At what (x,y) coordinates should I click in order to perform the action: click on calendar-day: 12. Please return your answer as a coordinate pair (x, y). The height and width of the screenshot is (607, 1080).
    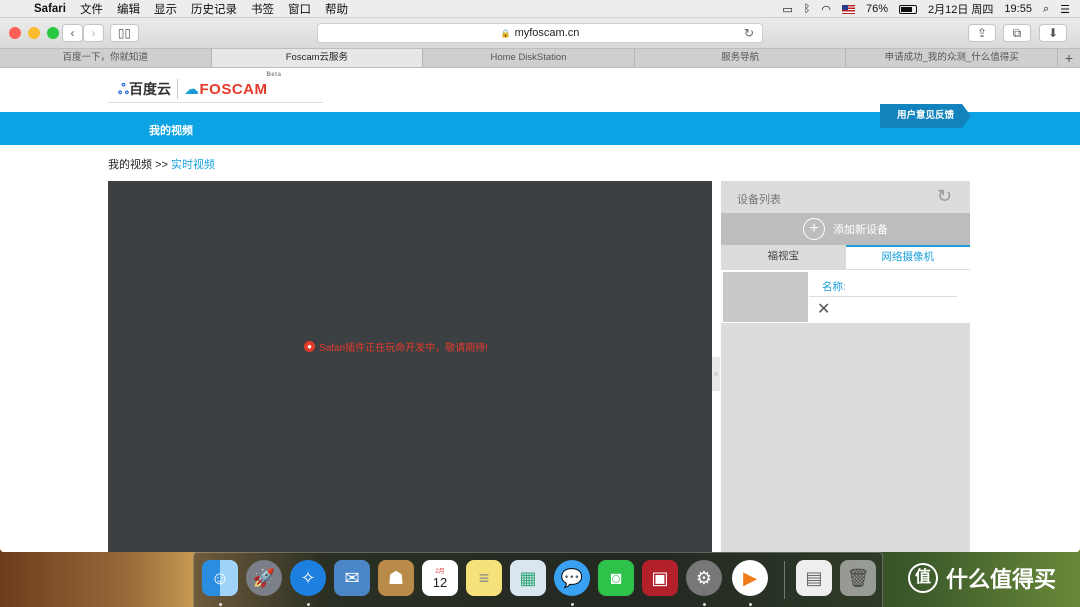
    Looking at the image, I should click on (440, 582).